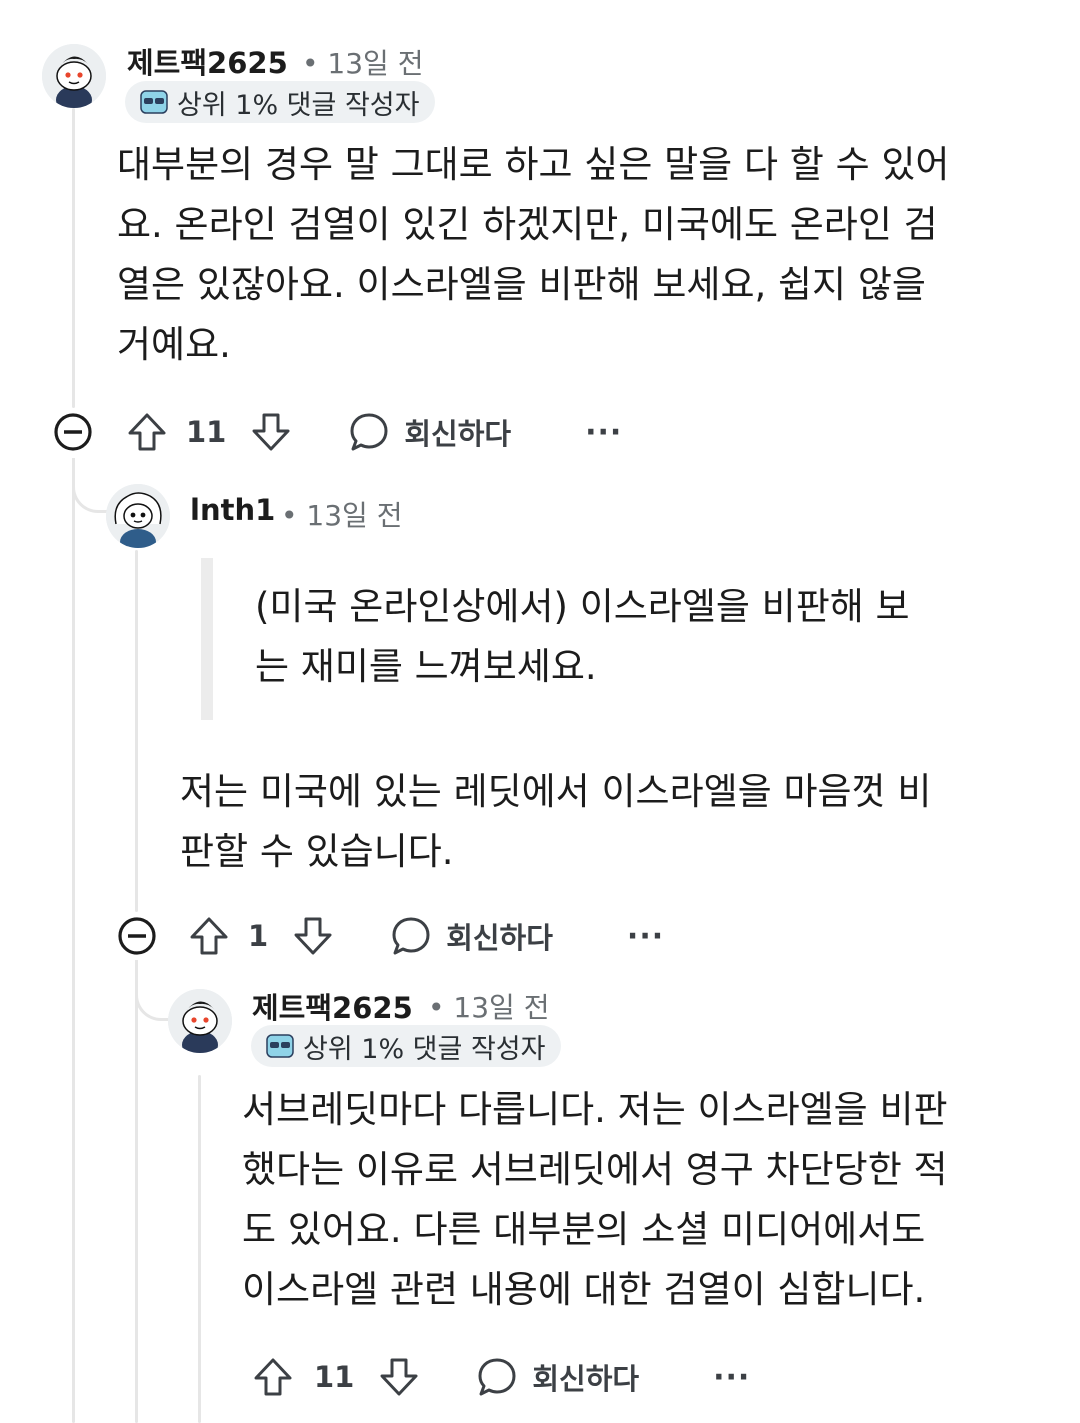 This screenshot has width=1080, height=1423. Describe the element at coordinates (584, 1289) in the screenshot. I see `comment-line: 이스라엘 관련 내용에 대한 검열이 심합니다.` at that location.